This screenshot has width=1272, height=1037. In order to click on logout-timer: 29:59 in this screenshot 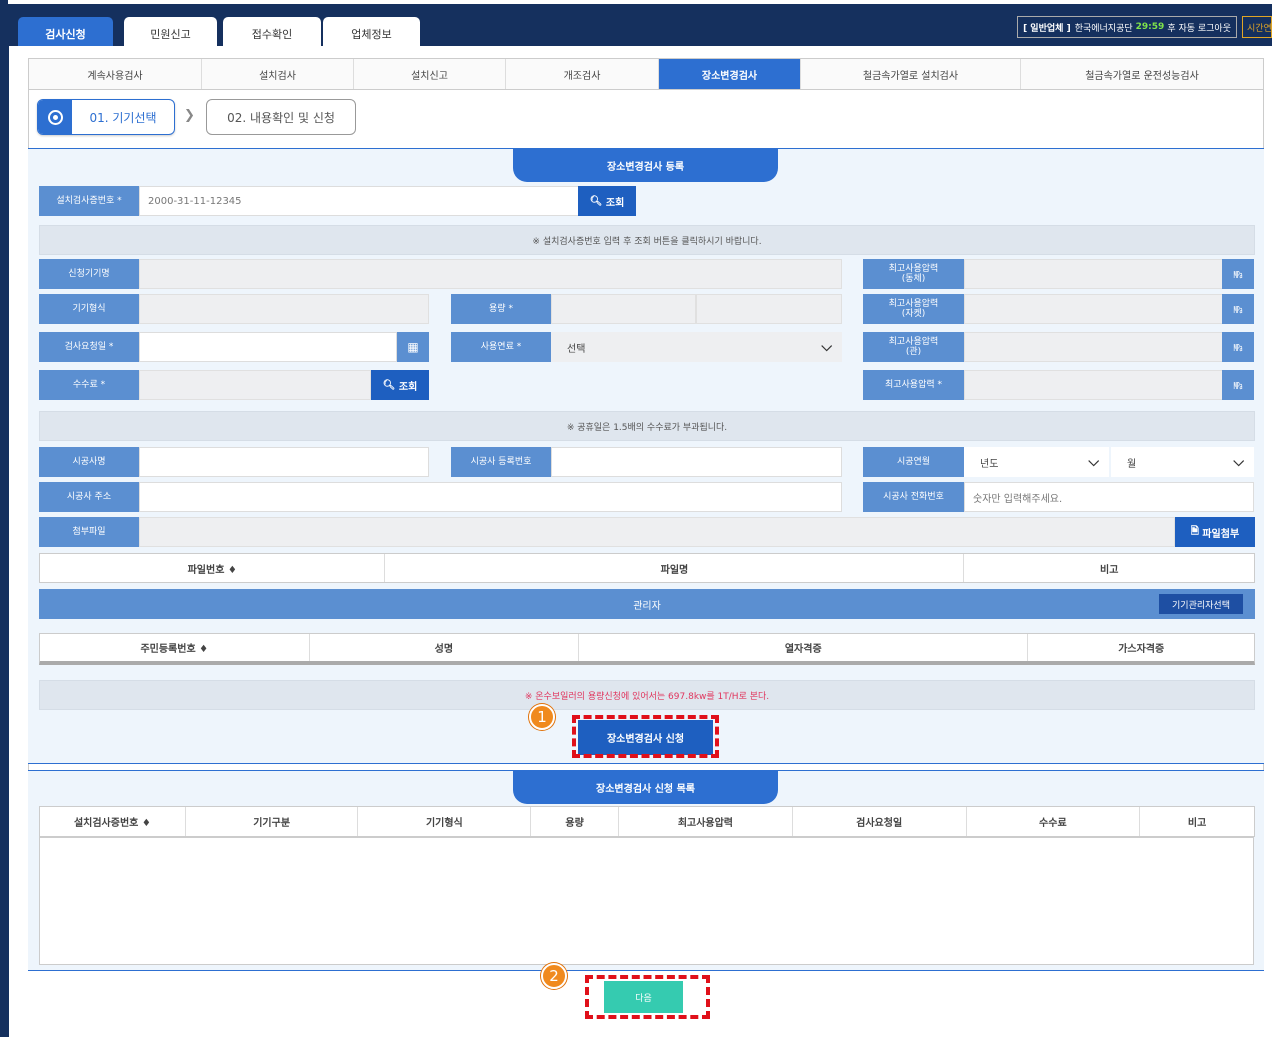, I will do `click(1150, 27)`.